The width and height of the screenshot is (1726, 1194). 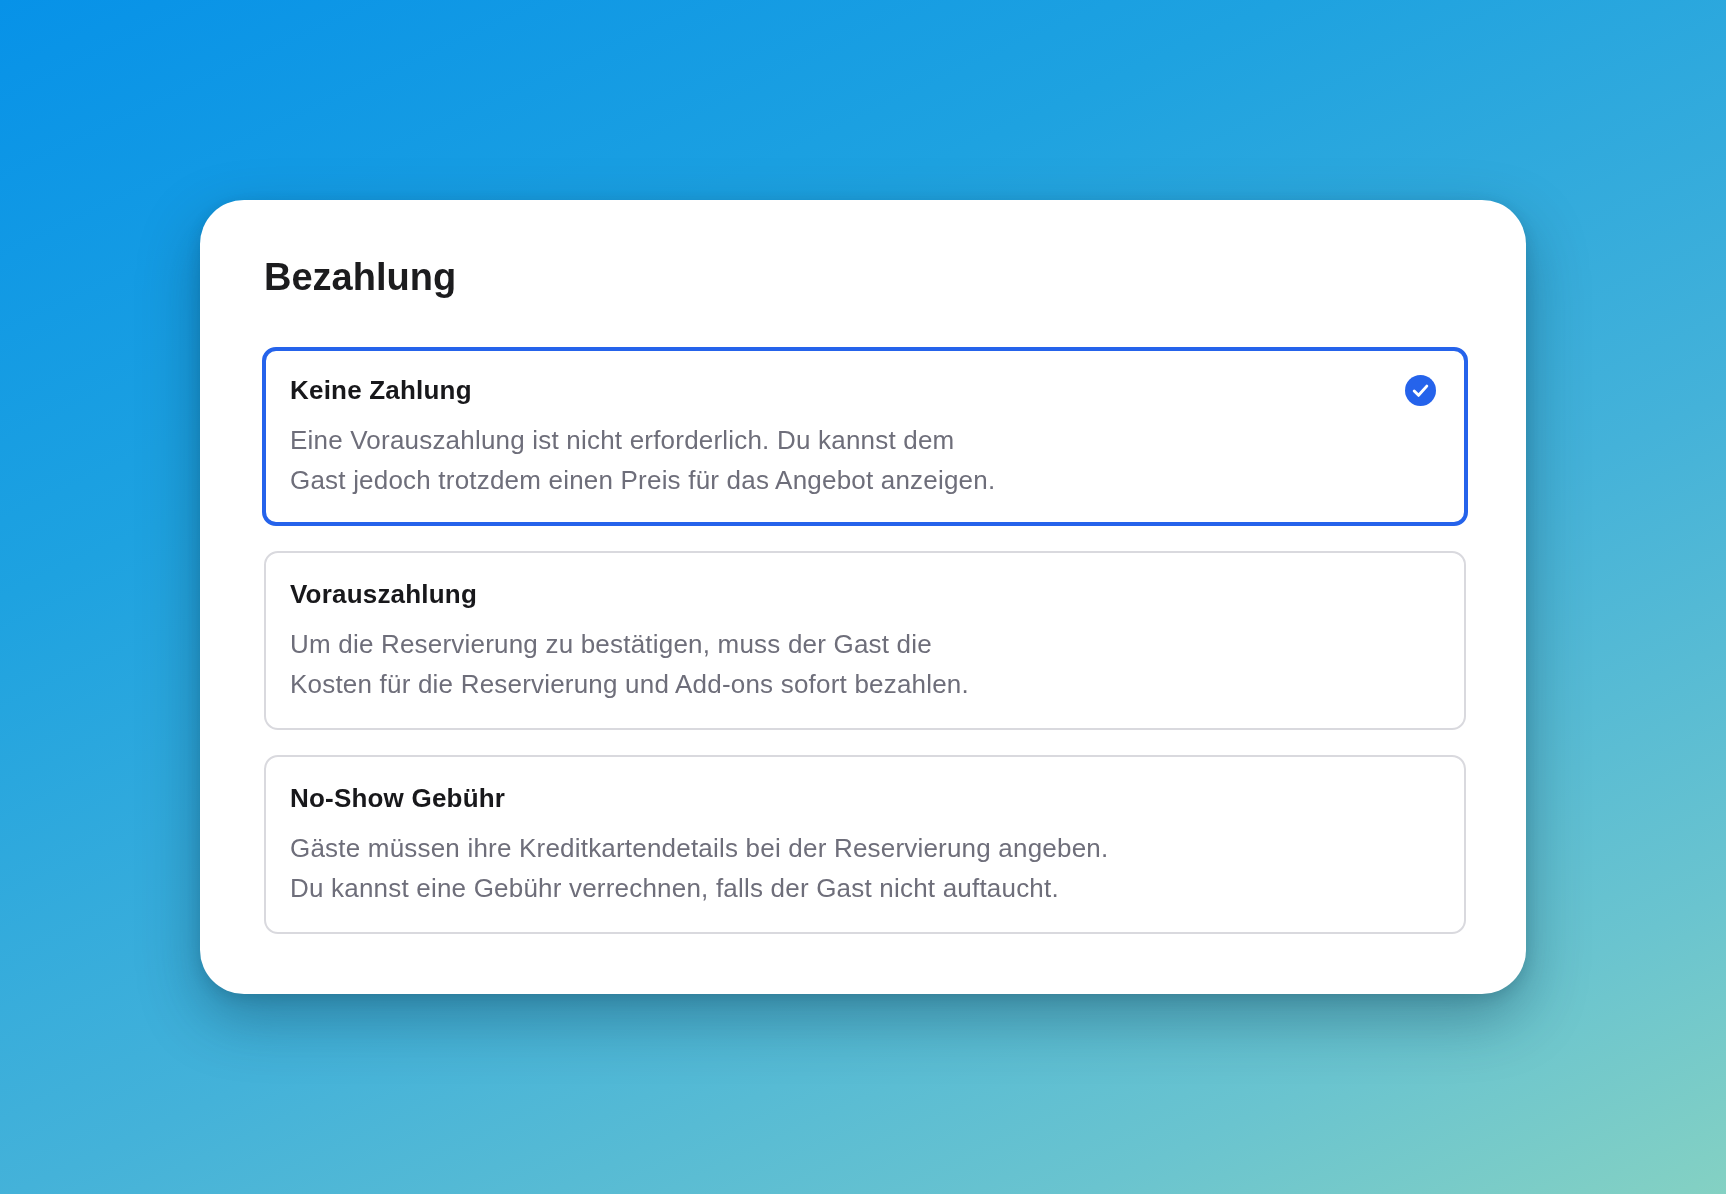 What do you see at coordinates (630, 664) in the screenshot?
I see `option-description: Um die Reservierung zu bestätigen, muss der Gast die Kosten für die Reservierung und Add-ons sofort bezahlen.` at bounding box center [630, 664].